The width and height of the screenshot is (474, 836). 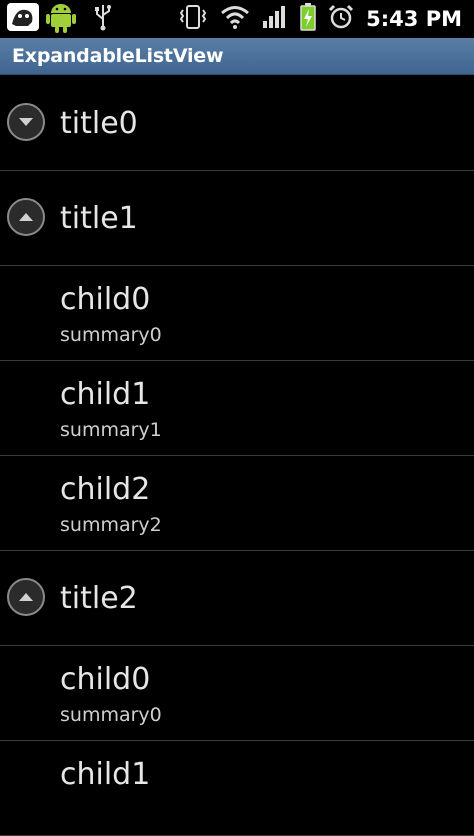 I want to click on group-row-title1: title1, so click(x=237, y=218).